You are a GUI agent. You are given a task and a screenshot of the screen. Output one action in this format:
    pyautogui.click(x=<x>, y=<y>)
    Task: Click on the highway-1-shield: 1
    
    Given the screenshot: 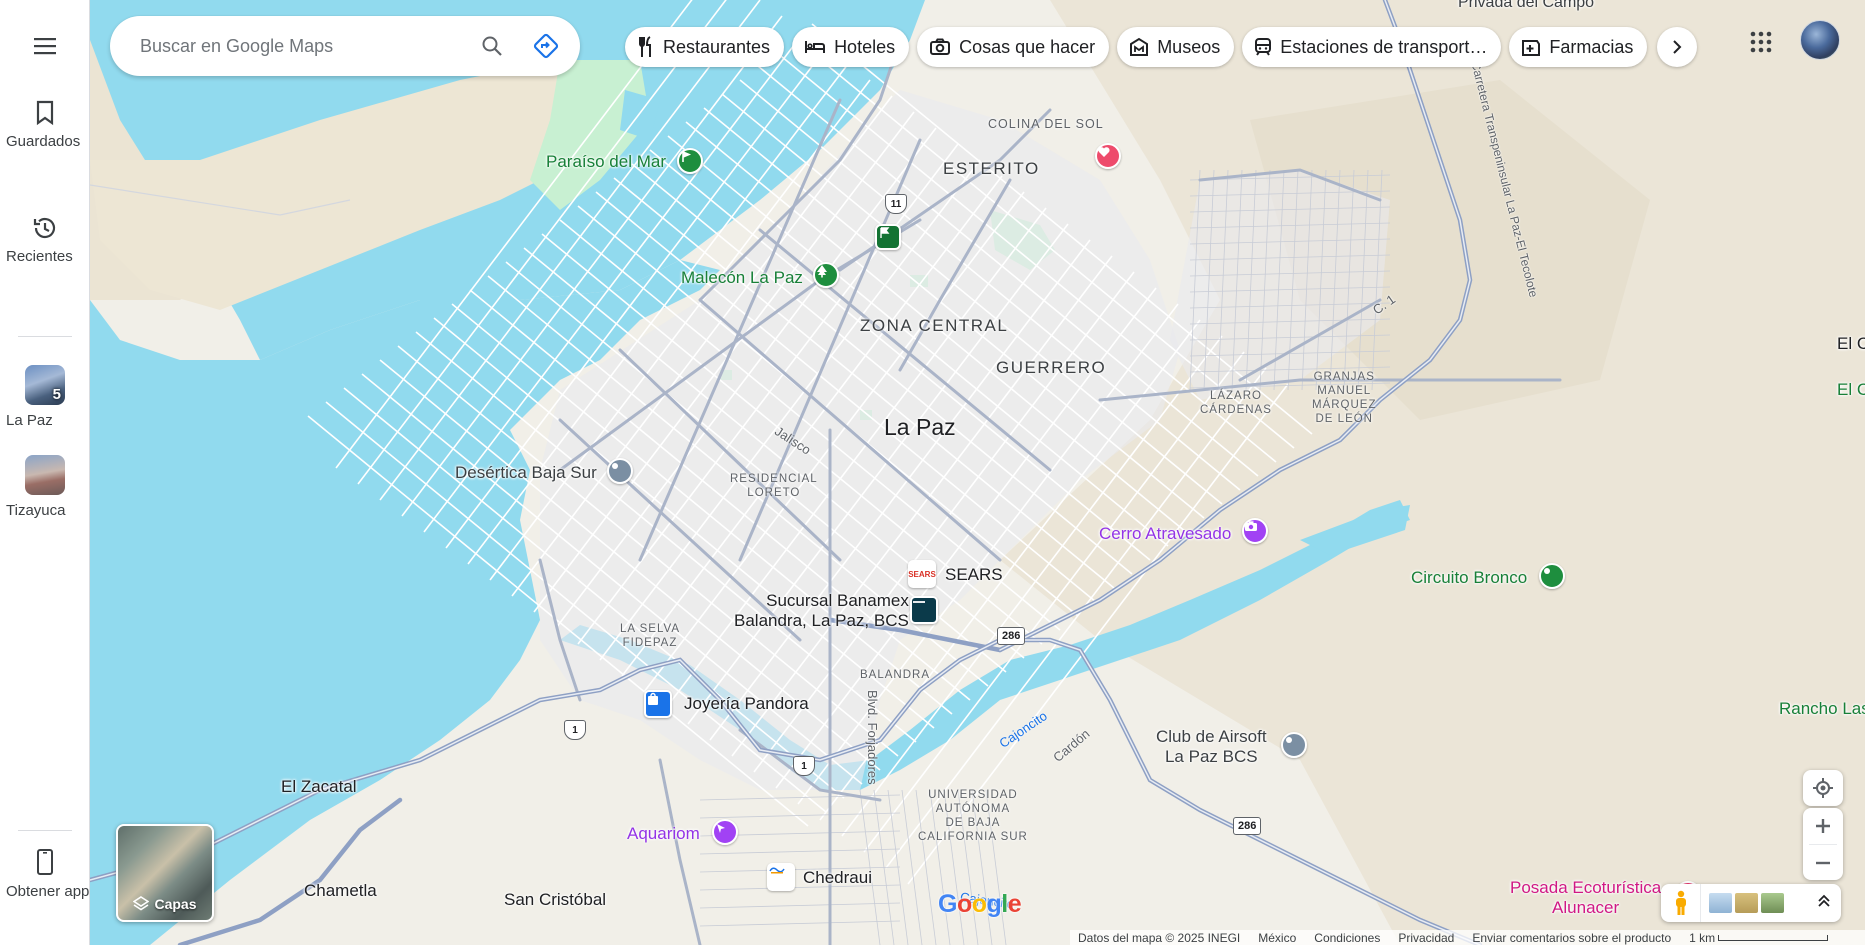 What is the action you would take?
    pyautogui.click(x=575, y=730)
    